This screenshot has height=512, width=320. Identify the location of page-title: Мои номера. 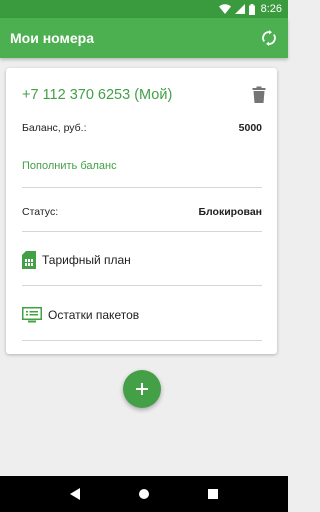
(52, 38).